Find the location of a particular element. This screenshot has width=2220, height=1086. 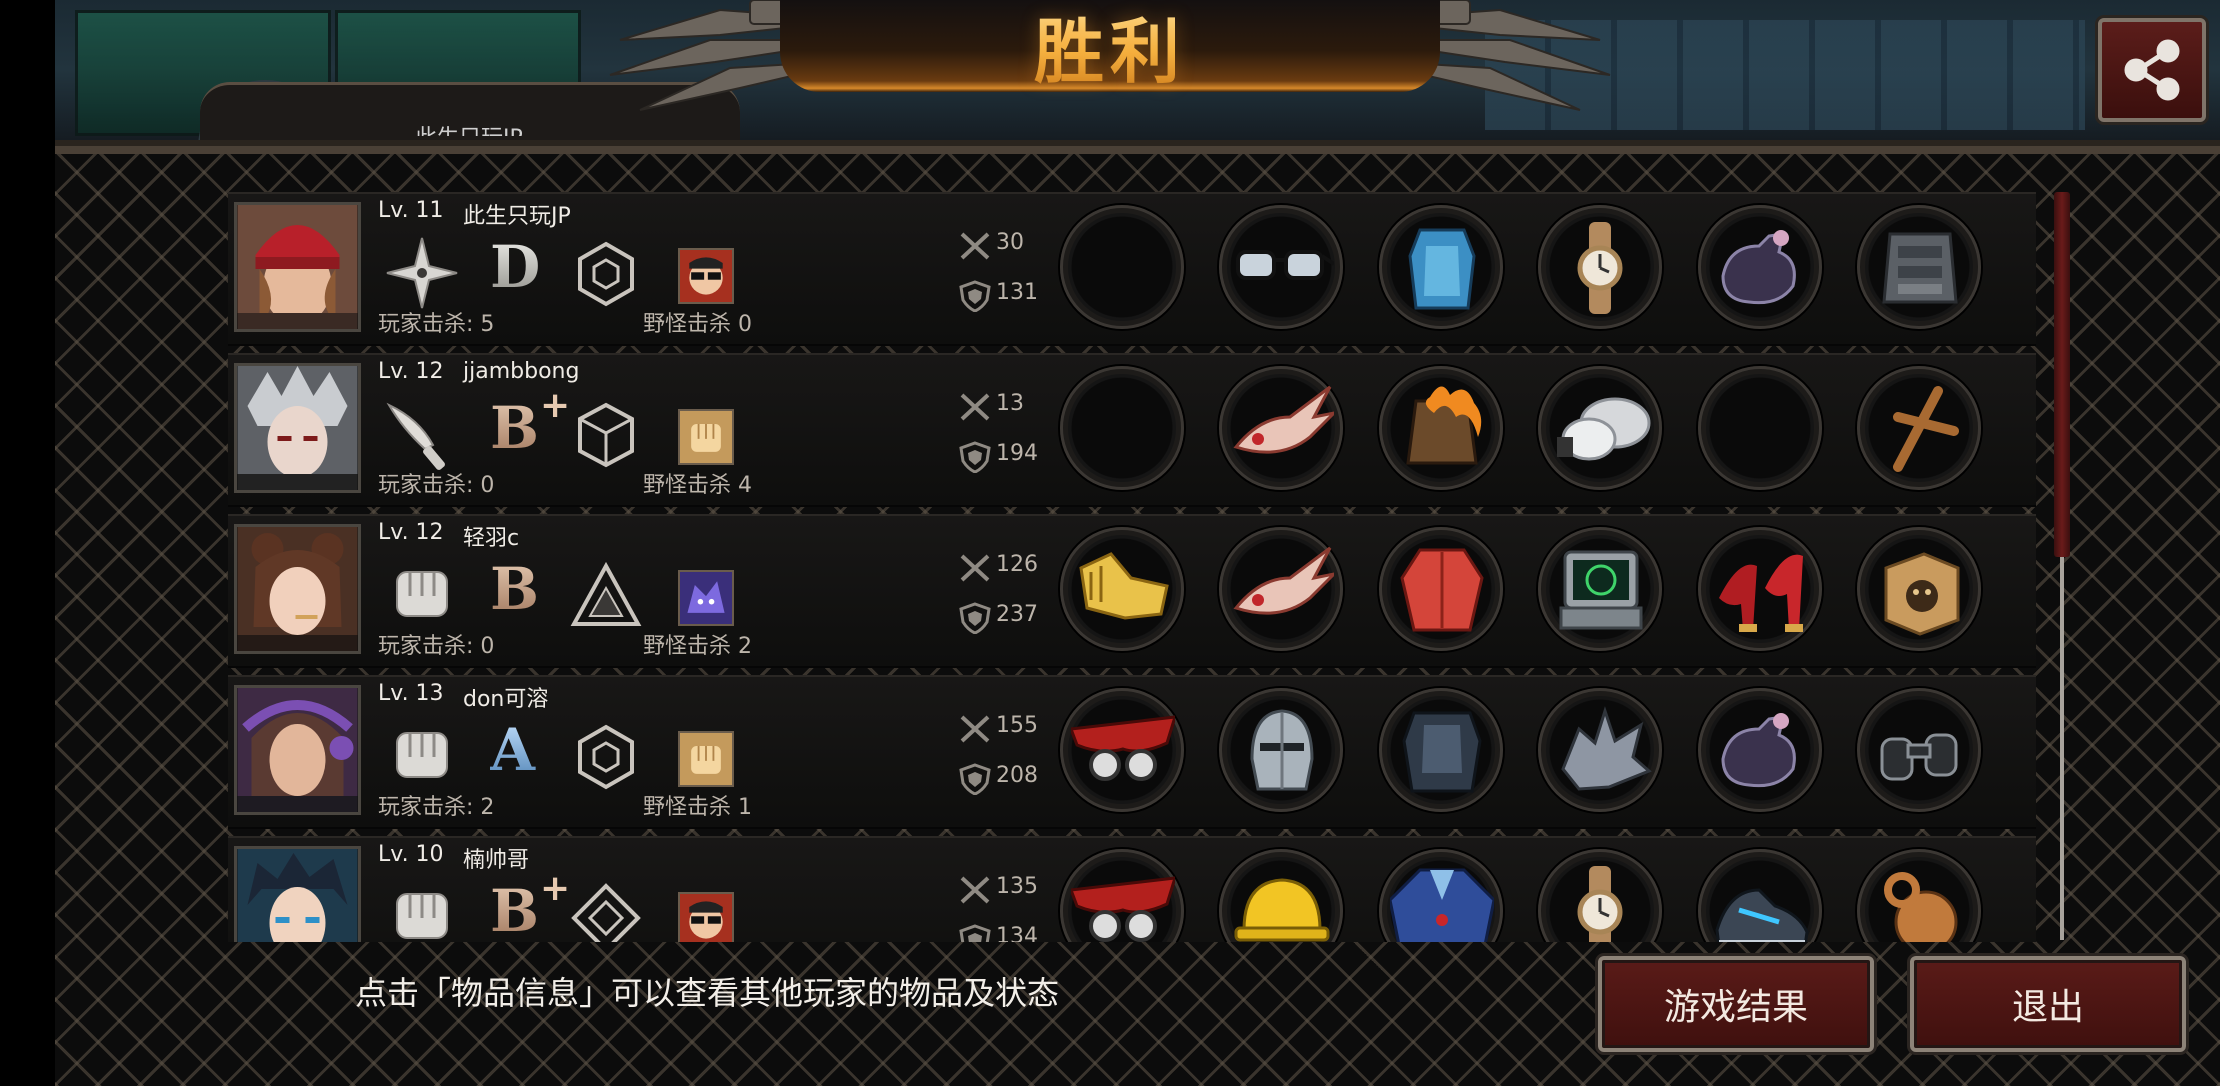

player-row: Lv. 11 此生只玩JP D 玩家击杀: 5 野怪击杀 0 30 131 is located at coordinates (1132, 269).